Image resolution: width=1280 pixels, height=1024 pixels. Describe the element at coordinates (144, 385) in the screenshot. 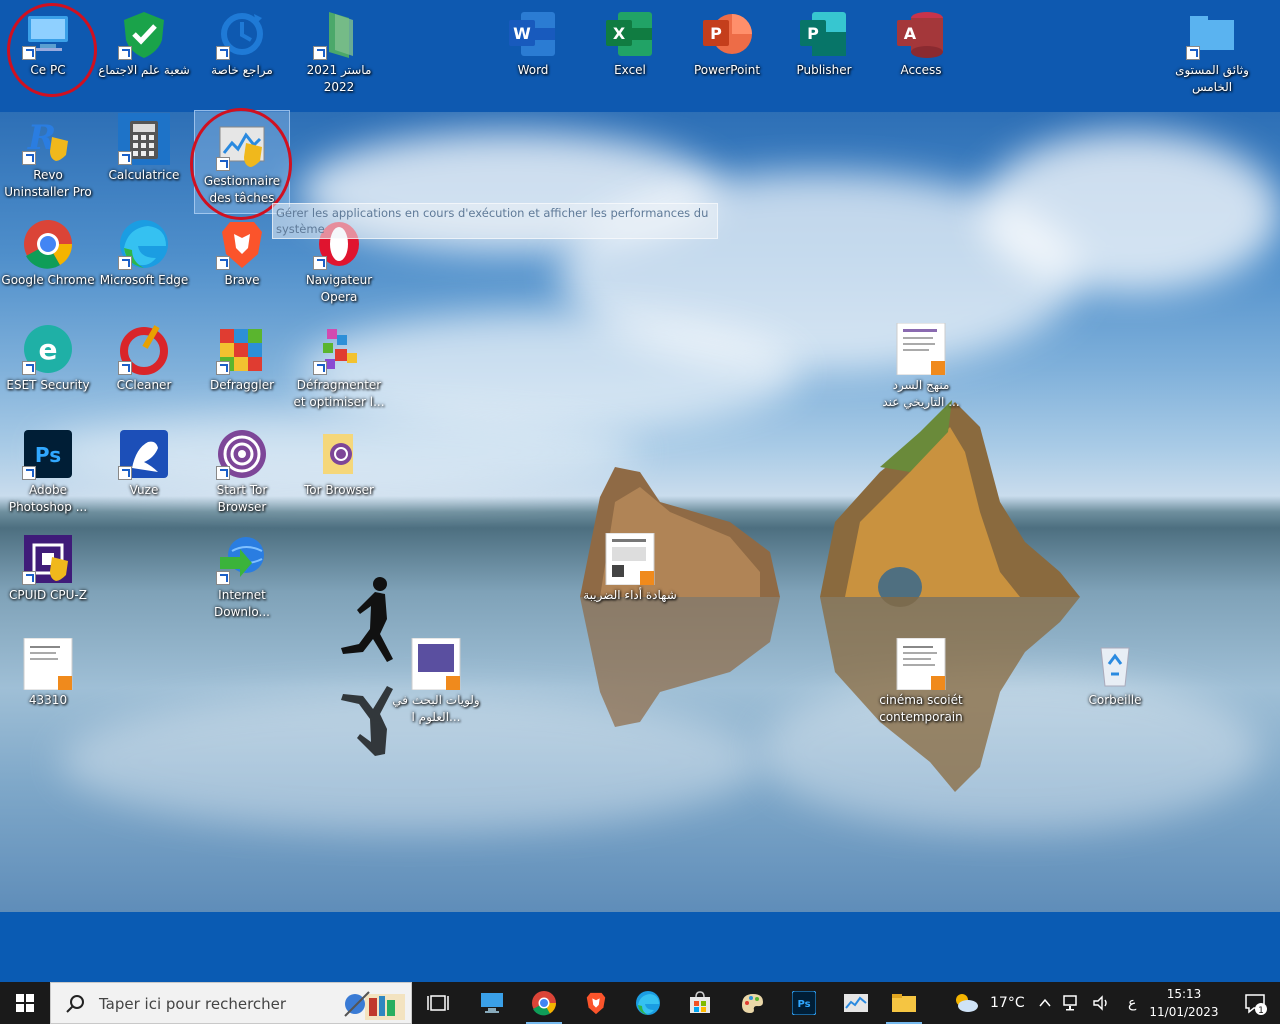

I see `icon-label: CCleaner` at that location.